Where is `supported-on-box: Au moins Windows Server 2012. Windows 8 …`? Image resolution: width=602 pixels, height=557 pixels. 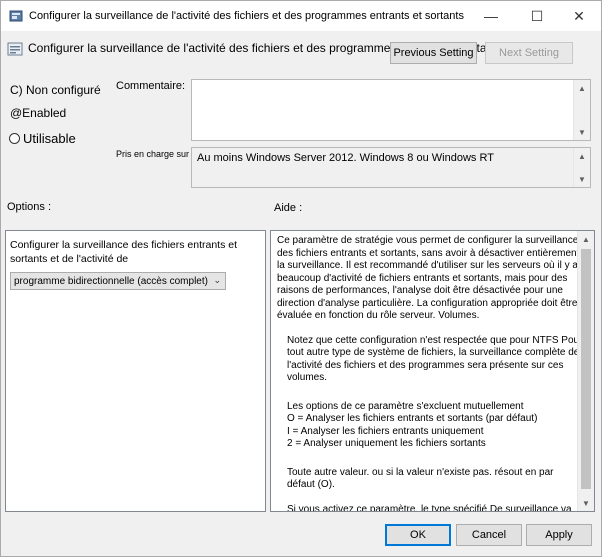 supported-on-box: Au moins Windows Server 2012. Windows 8 … is located at coordinates (391, 167).